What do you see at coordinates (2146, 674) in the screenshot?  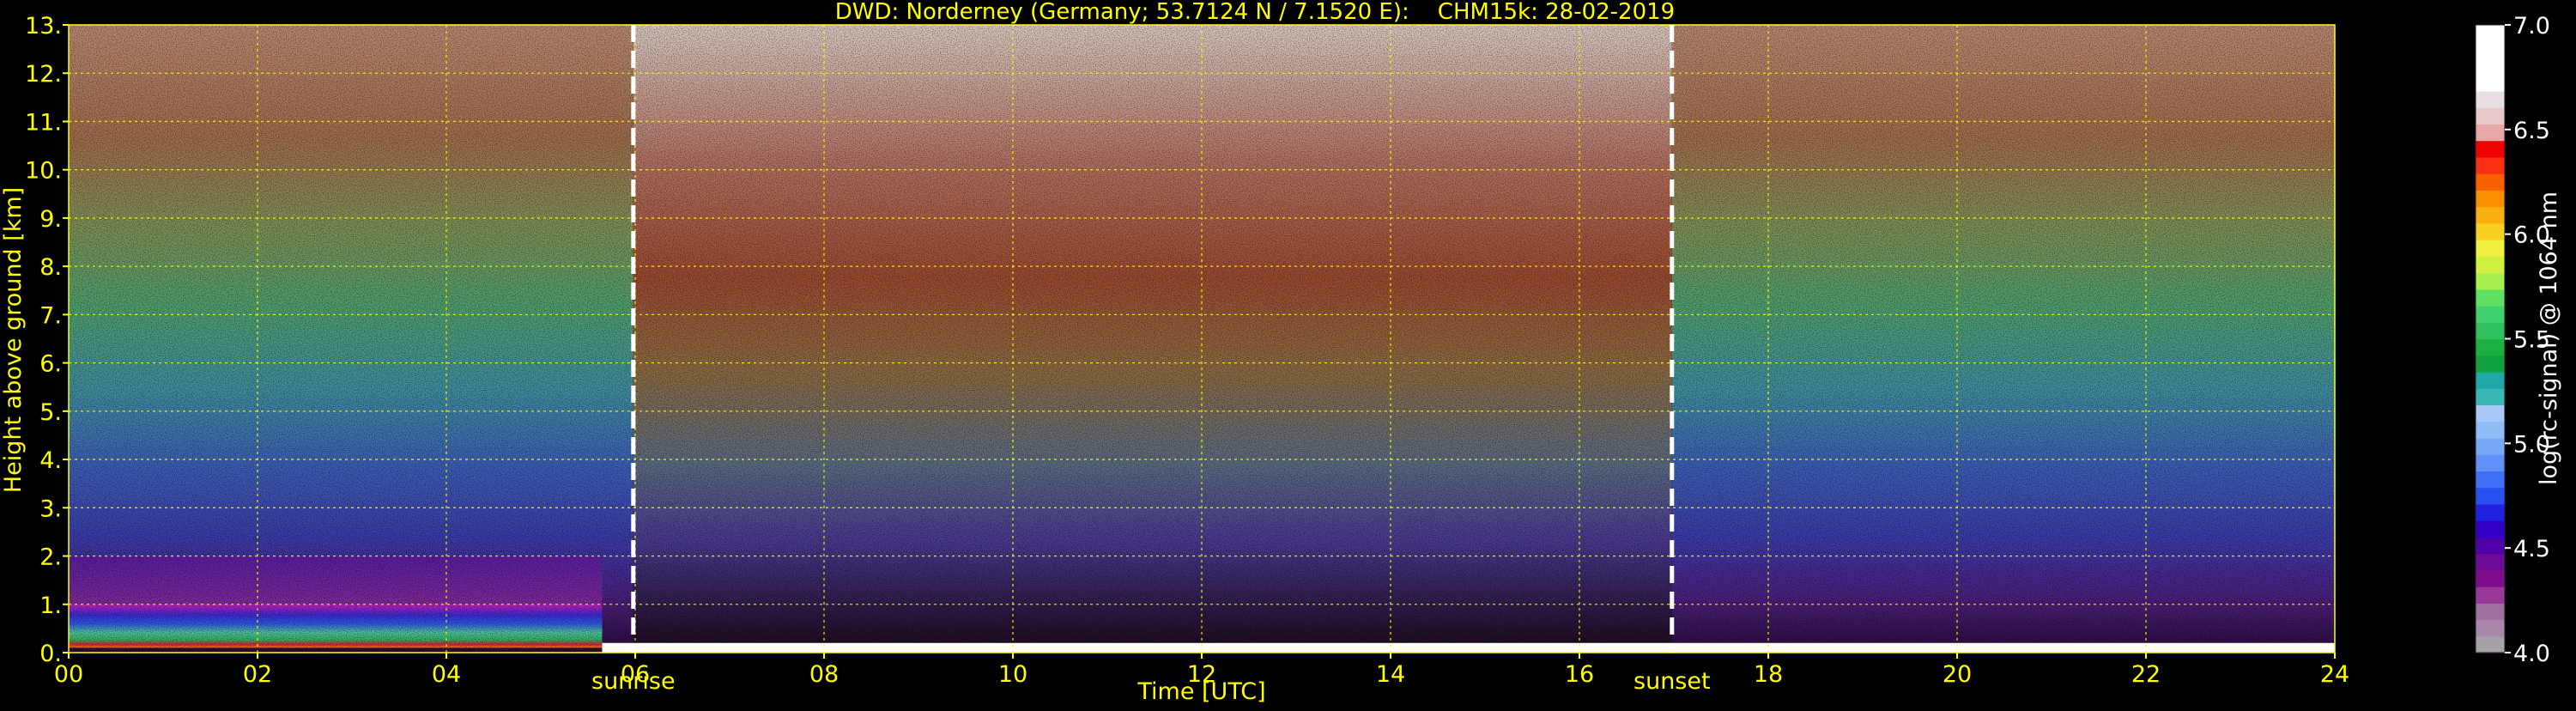 I see `x-tick-label: 22` at bounding box center [2146, 674].